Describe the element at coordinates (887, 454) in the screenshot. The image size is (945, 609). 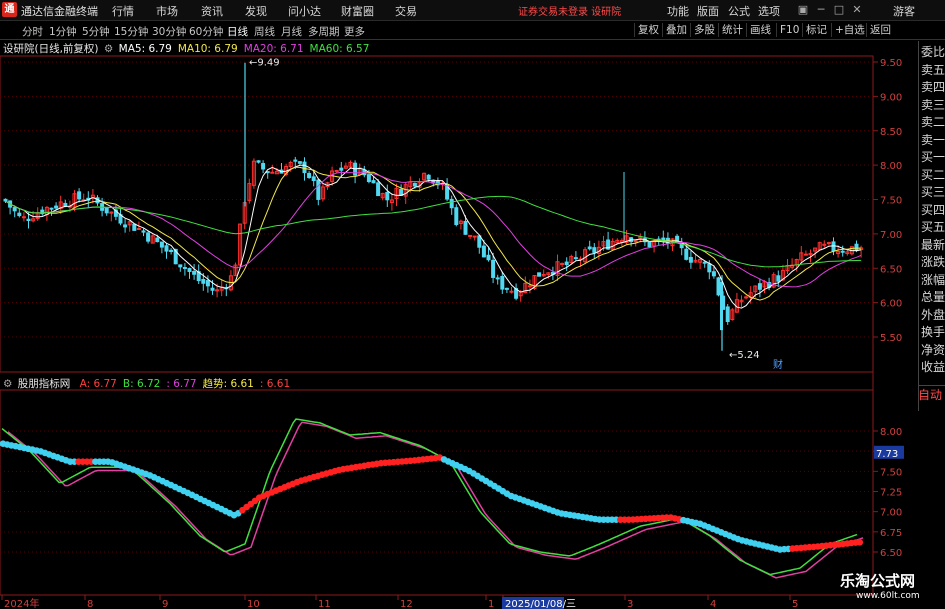
I see `ind-current-label: 7.73` at that location.